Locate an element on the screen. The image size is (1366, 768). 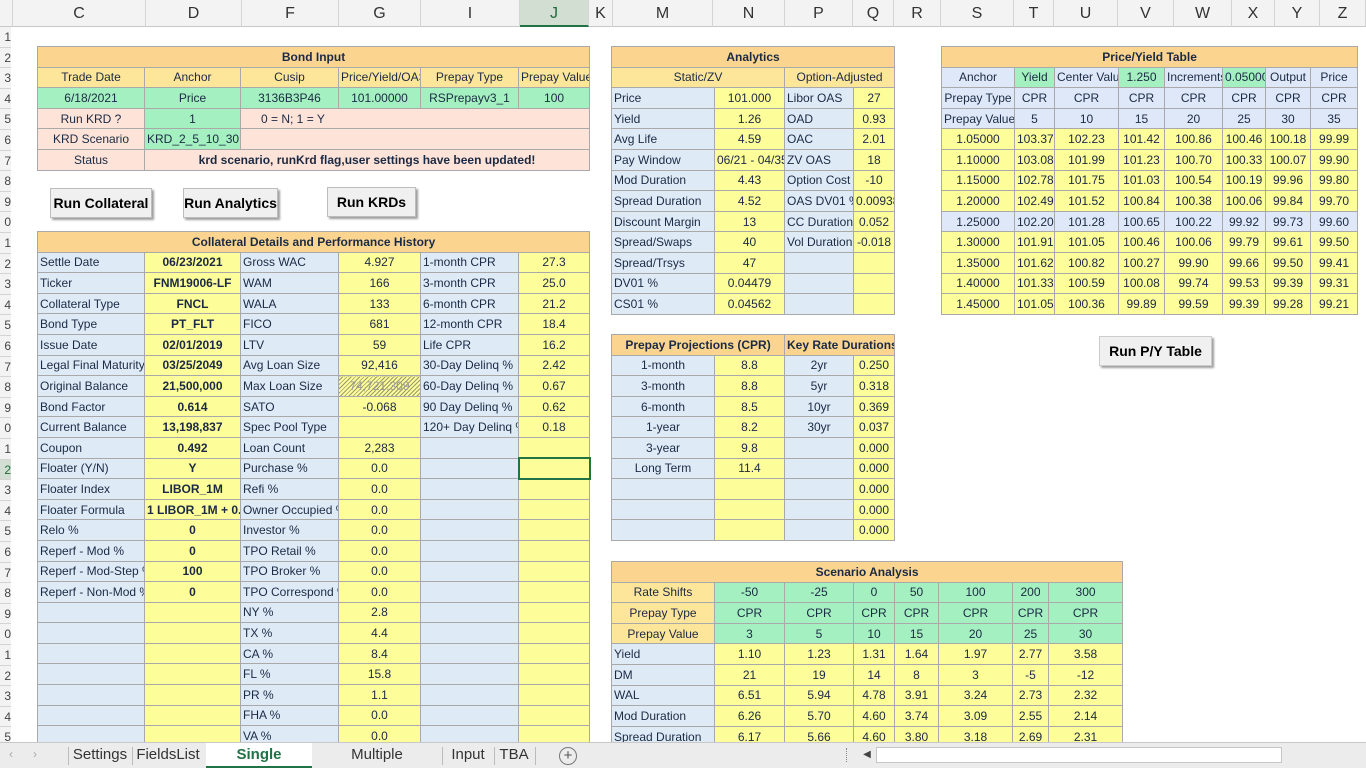
py-price-cell: 99.99 is located at coordinates (1334, 139).